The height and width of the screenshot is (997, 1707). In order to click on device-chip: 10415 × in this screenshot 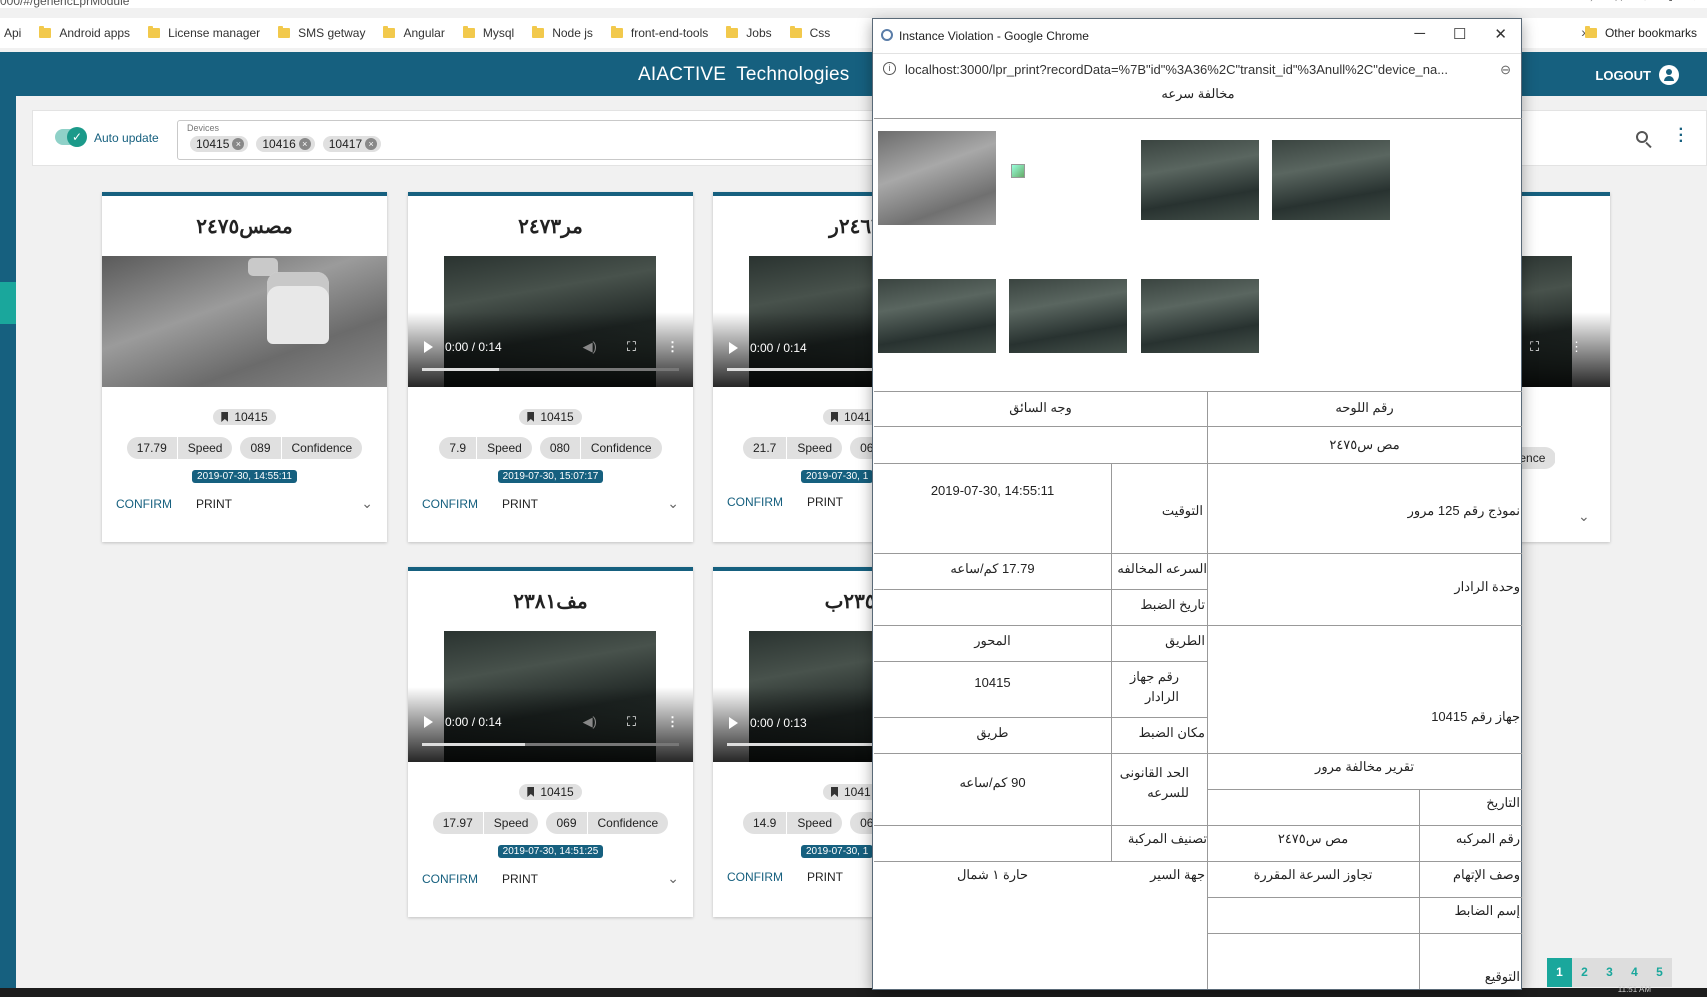, I will do `click(219, 144)`.